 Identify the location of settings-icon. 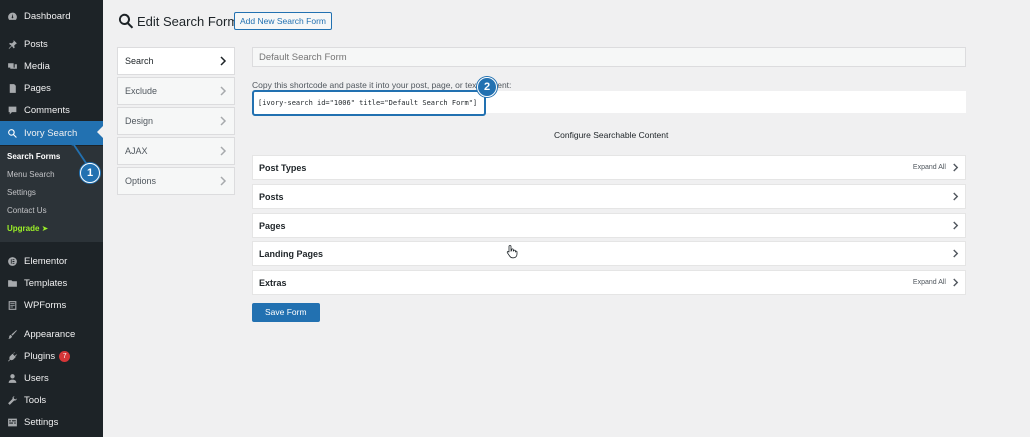
(12, 422).